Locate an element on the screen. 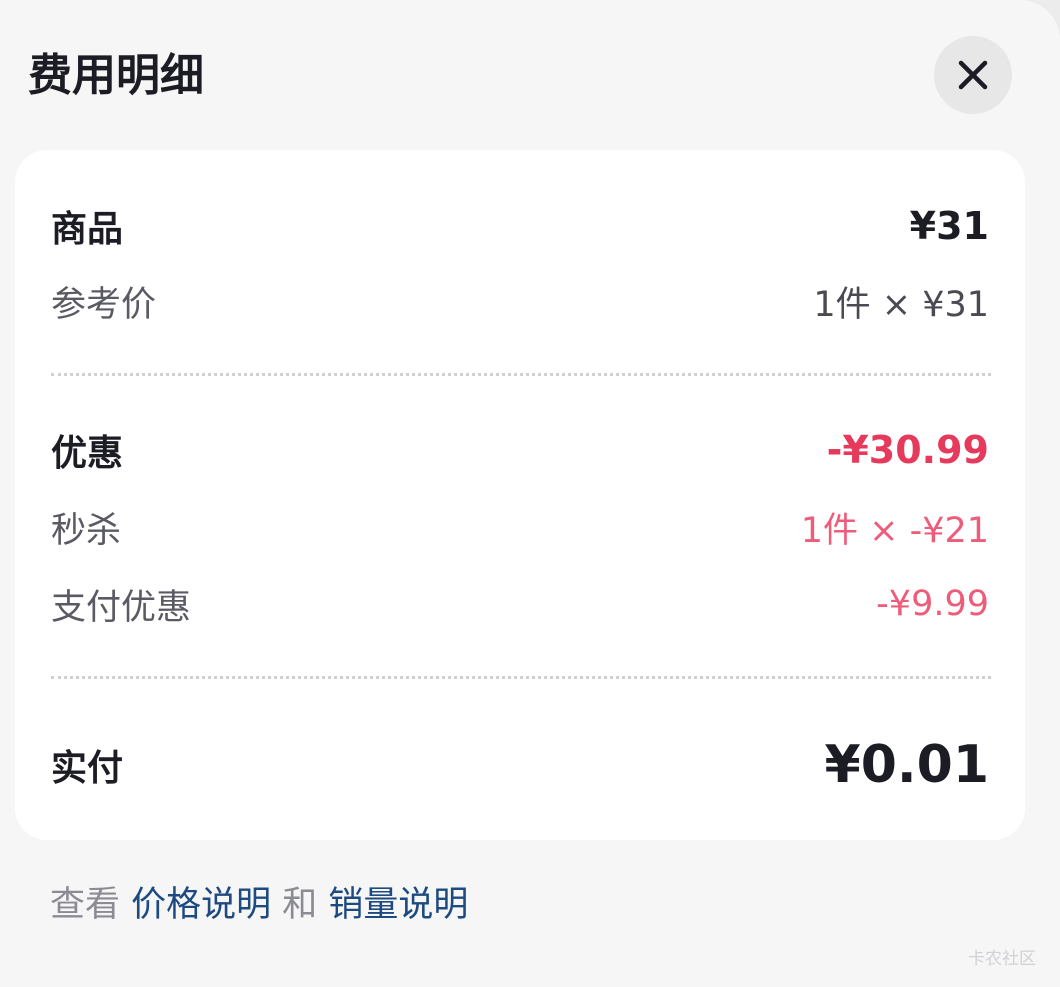 Image resolution: width=1060 pixels, height=987 pixels. payment-discount-row: 支付优惠 -¥9.99 is located at coordinates (520, 604).